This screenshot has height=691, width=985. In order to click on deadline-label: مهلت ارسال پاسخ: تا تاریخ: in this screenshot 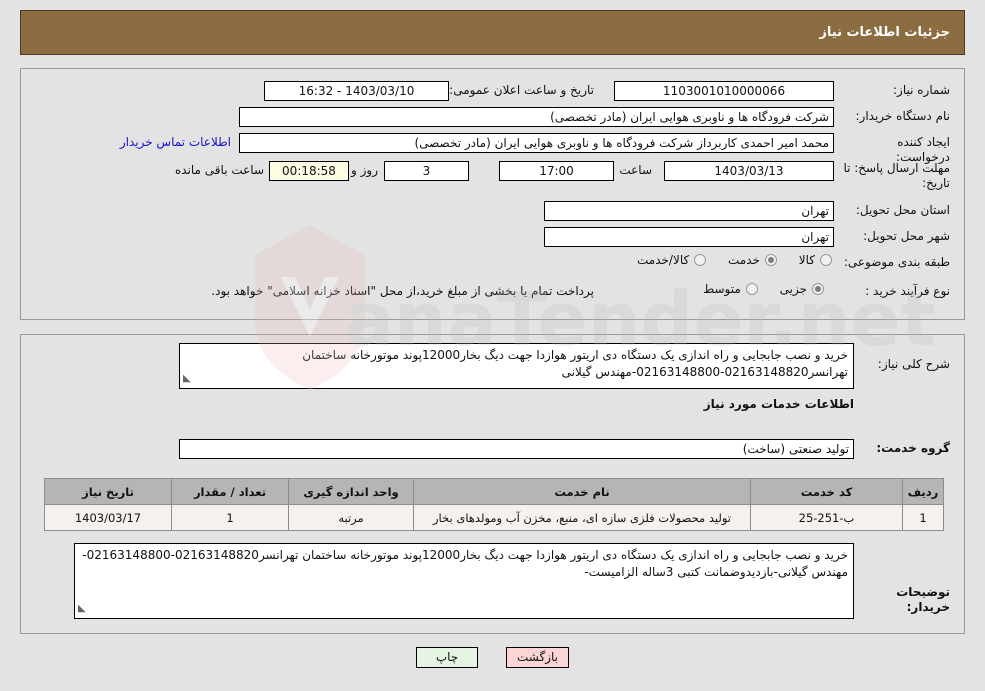, I will do `click(896, 175)`.